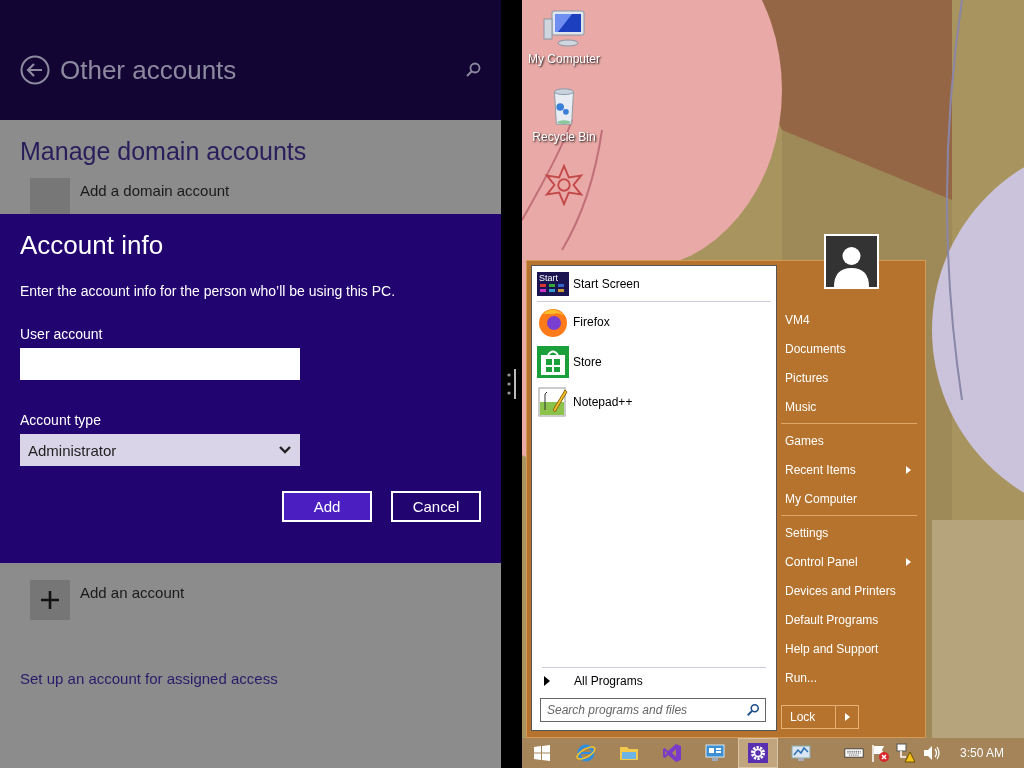  Describe the element at coordinates (149, 70) in the screenshot. I see `page-title: Other accounts` at that location.